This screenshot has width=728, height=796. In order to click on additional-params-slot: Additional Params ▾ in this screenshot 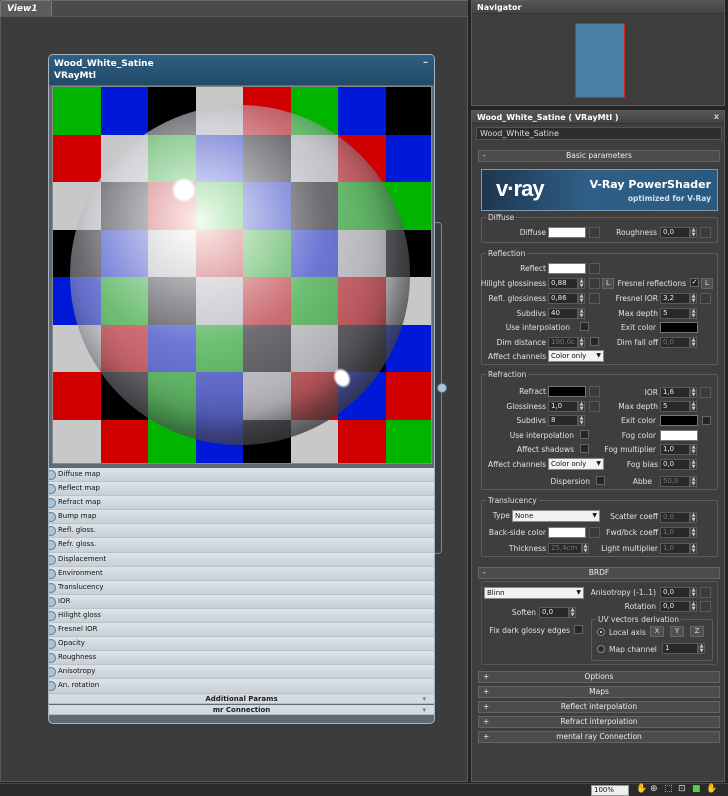, I will do `click(241, 699)`.